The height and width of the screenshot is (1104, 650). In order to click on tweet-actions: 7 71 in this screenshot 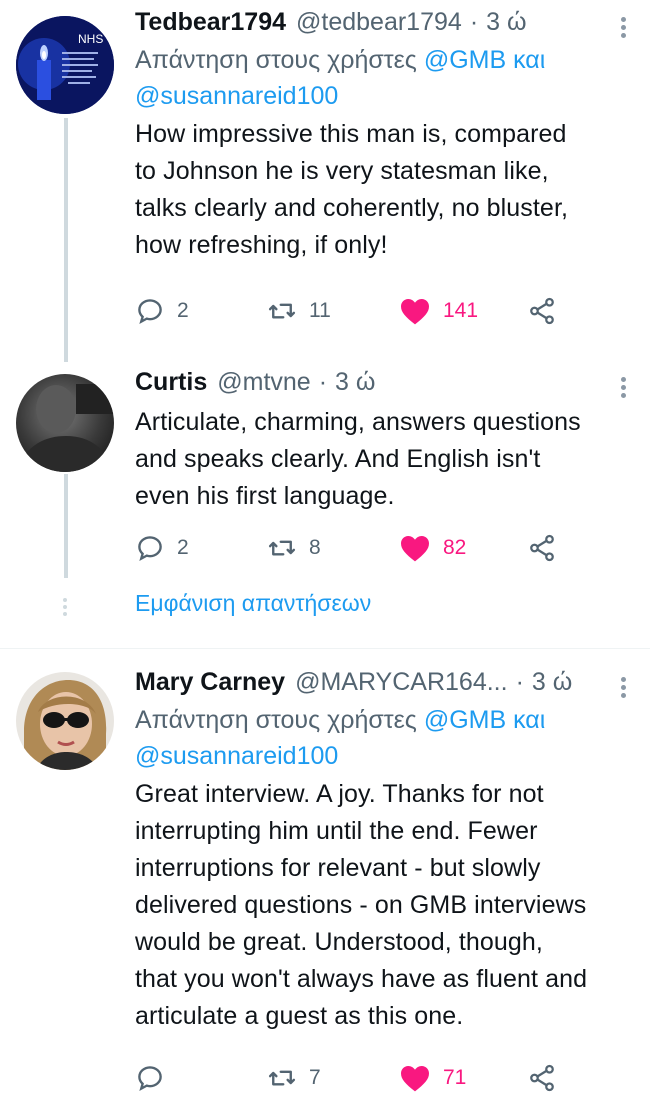, I will do `click(355, 1078)`.